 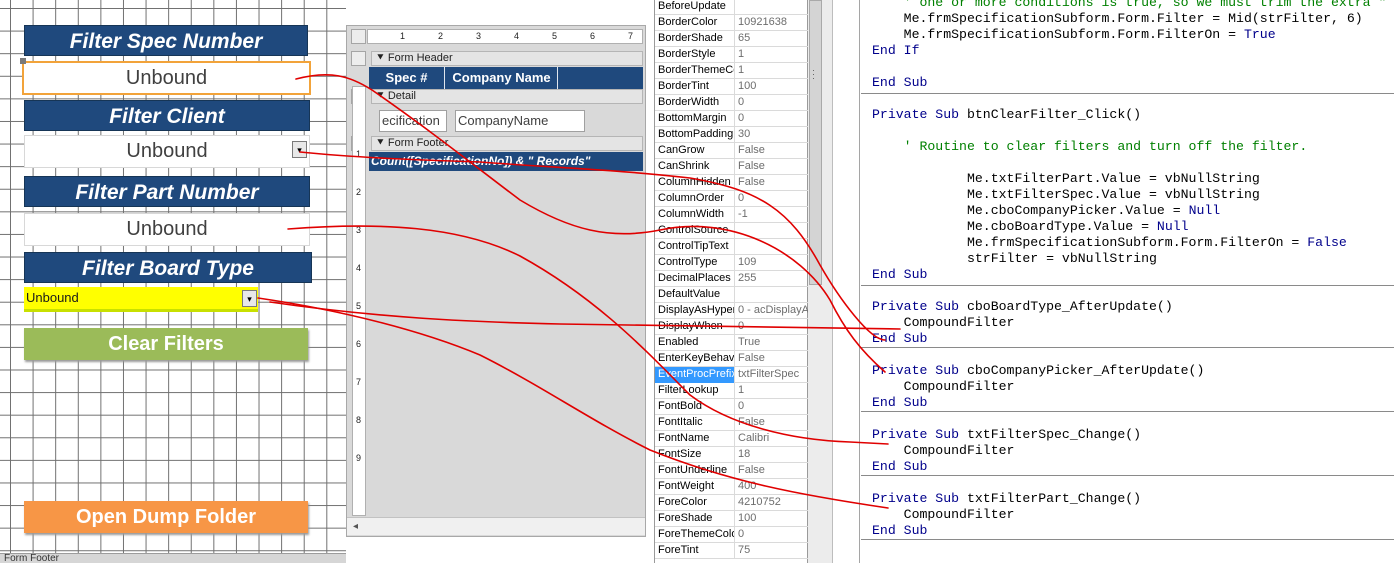 I want to click on form-header-selector, so click(x=358, y=58).